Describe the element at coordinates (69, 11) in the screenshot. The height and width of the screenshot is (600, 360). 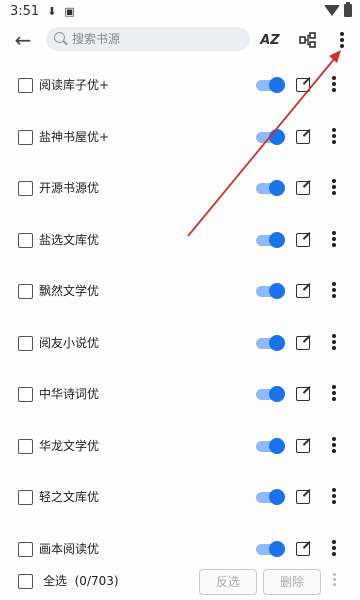
I see `app-a-icon: ▣` at that location.